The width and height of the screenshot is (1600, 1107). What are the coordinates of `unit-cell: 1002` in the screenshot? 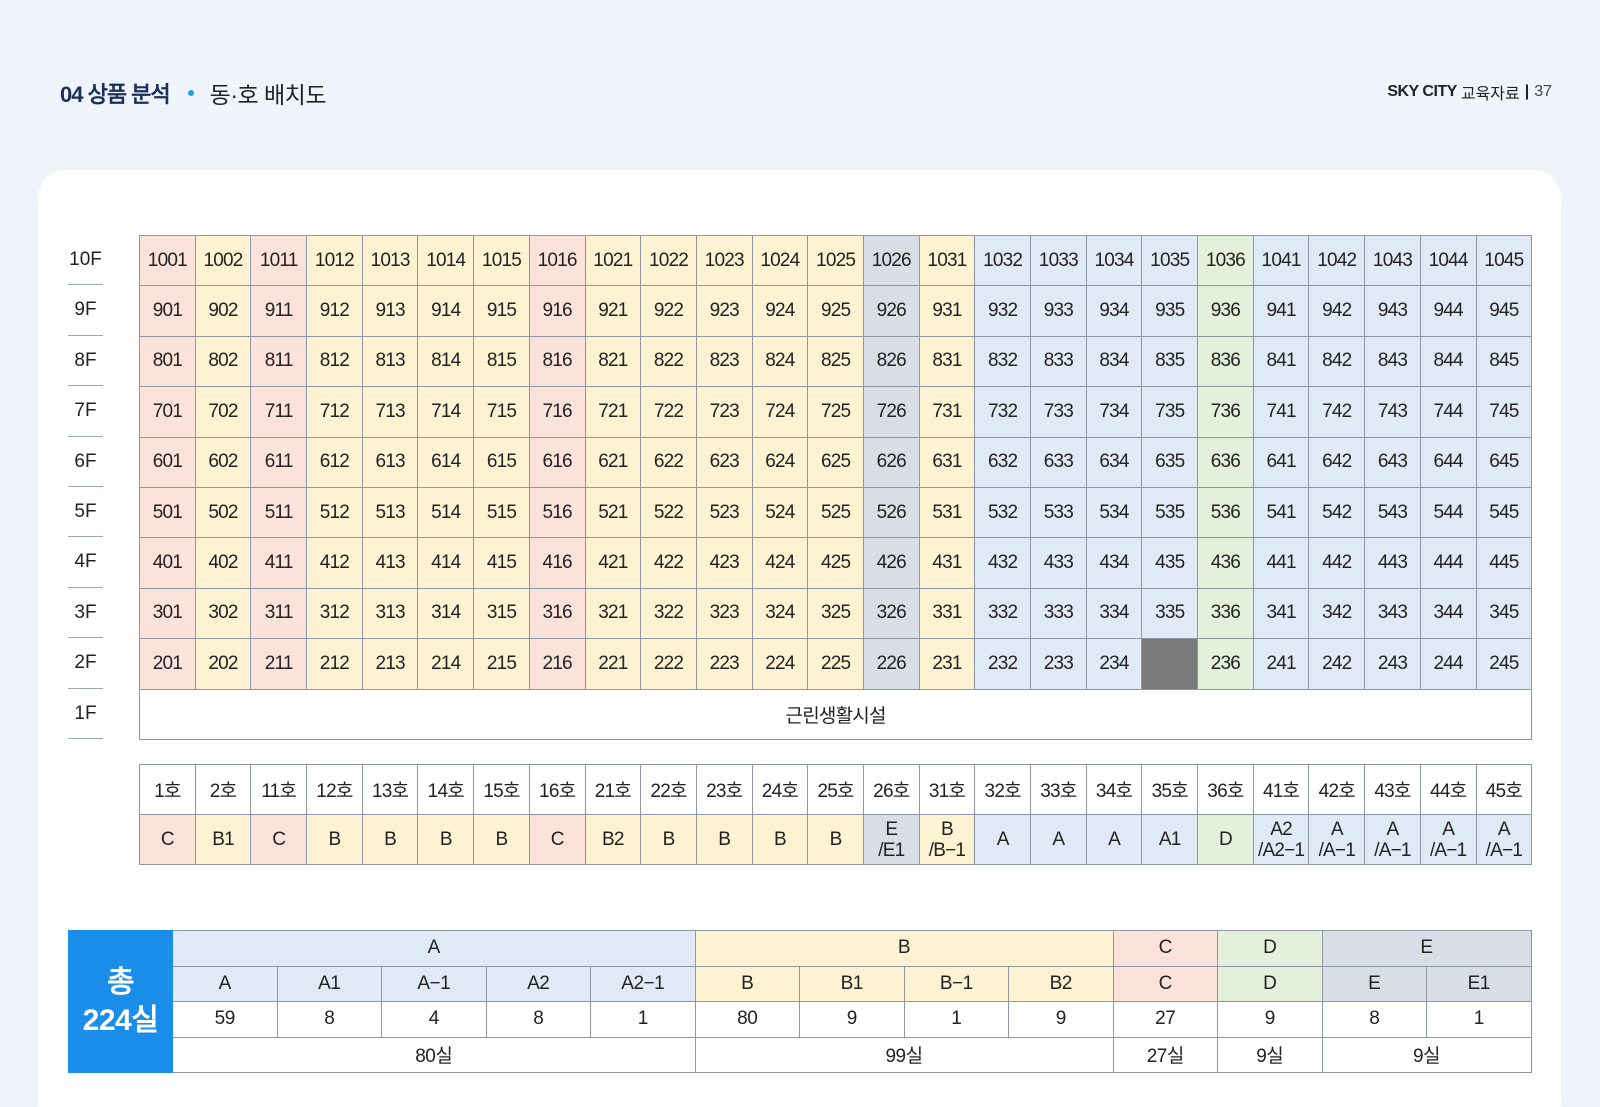 It's located at (223, 260).